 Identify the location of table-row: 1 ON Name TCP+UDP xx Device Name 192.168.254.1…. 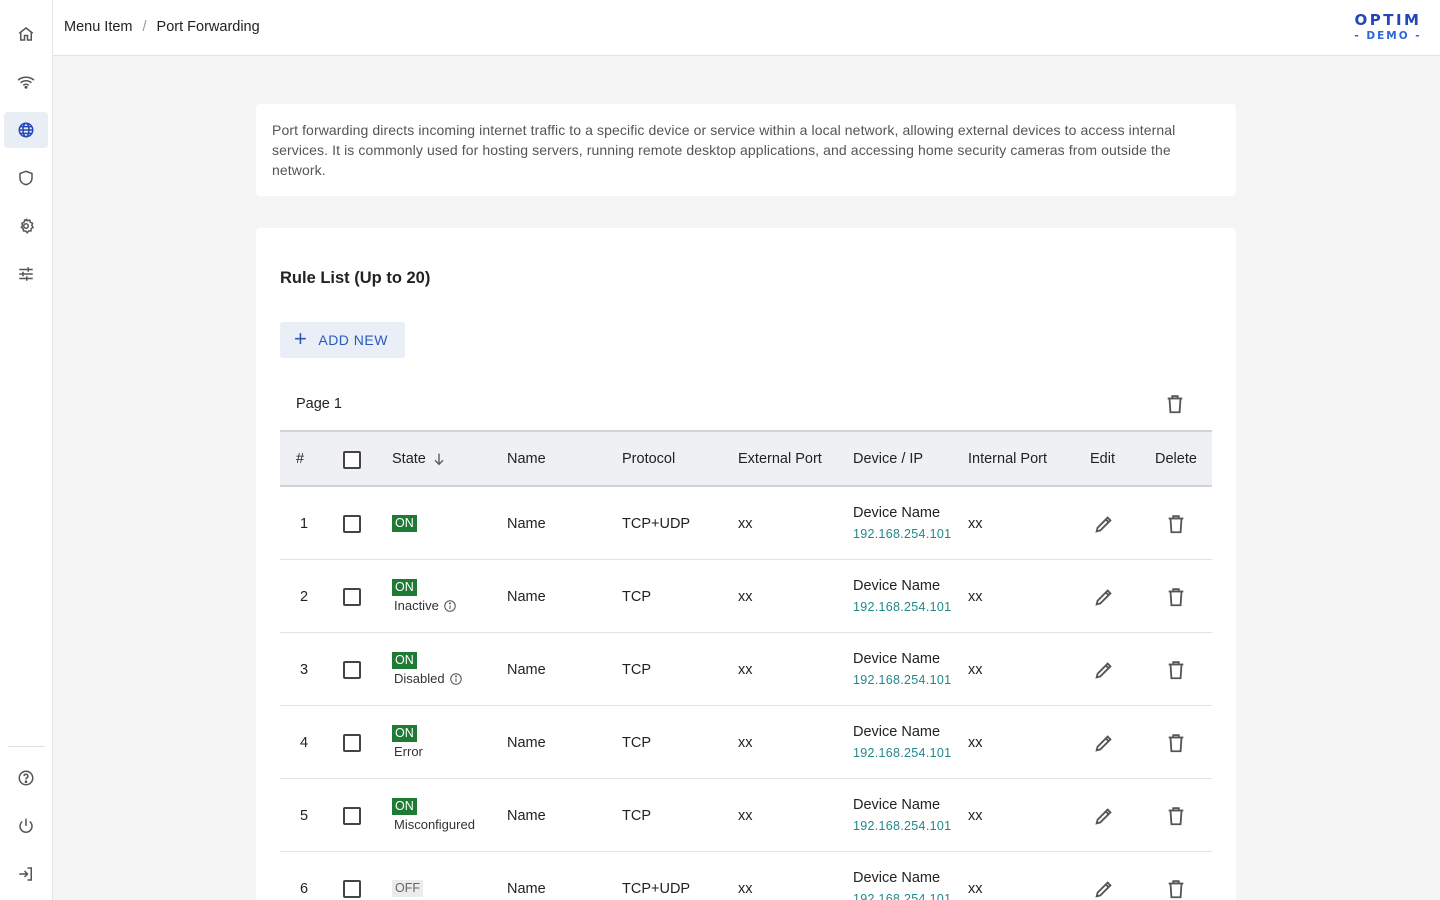
(746, 523).